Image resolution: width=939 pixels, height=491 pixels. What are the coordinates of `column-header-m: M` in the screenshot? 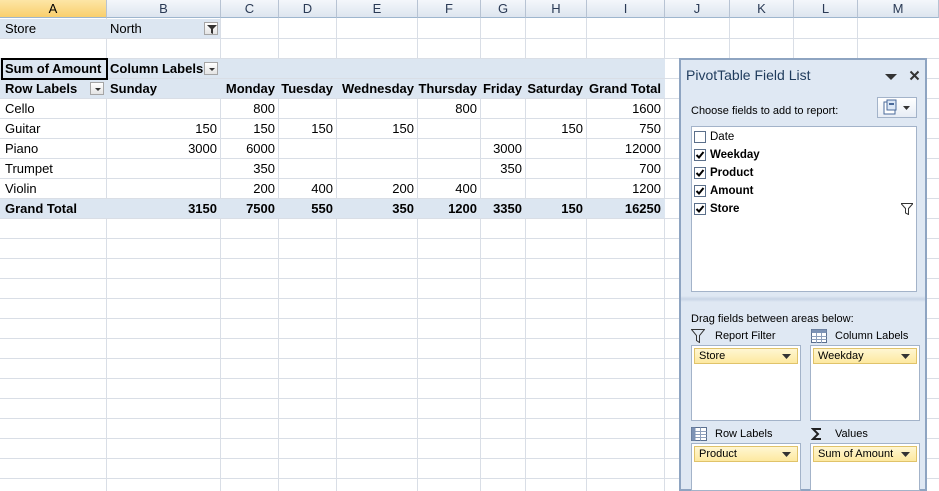 It's located at (898, 9).